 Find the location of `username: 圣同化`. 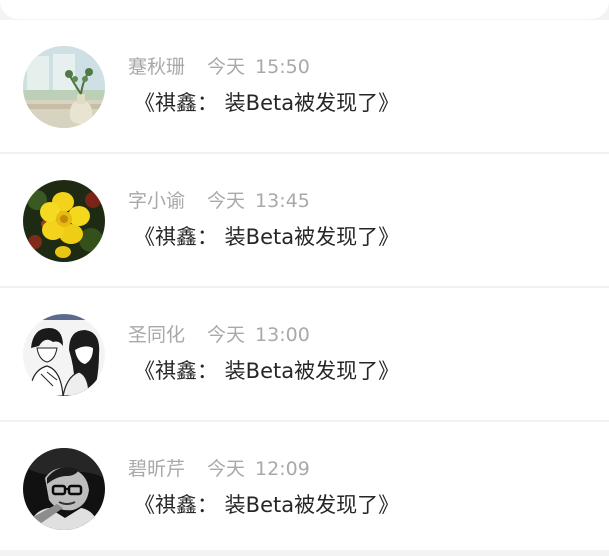

username: 圣同化 is located at coordinates (156, 335).